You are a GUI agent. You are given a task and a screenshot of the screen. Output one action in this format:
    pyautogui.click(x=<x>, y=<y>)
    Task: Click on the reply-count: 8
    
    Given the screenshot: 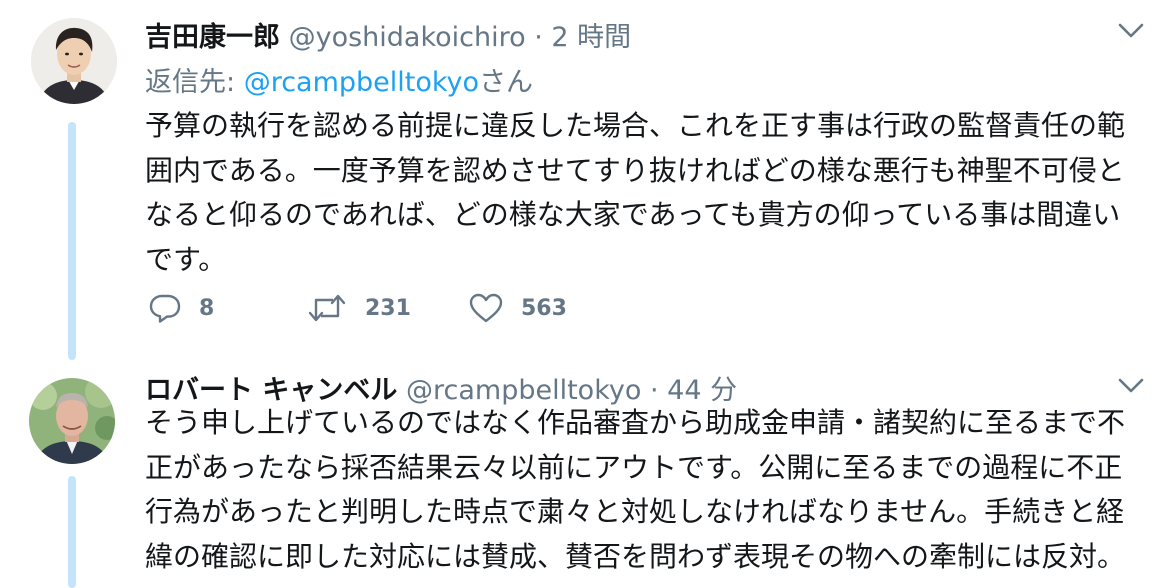 What is the action you would take?
    pyautogui.click(x=207, y=308)
    